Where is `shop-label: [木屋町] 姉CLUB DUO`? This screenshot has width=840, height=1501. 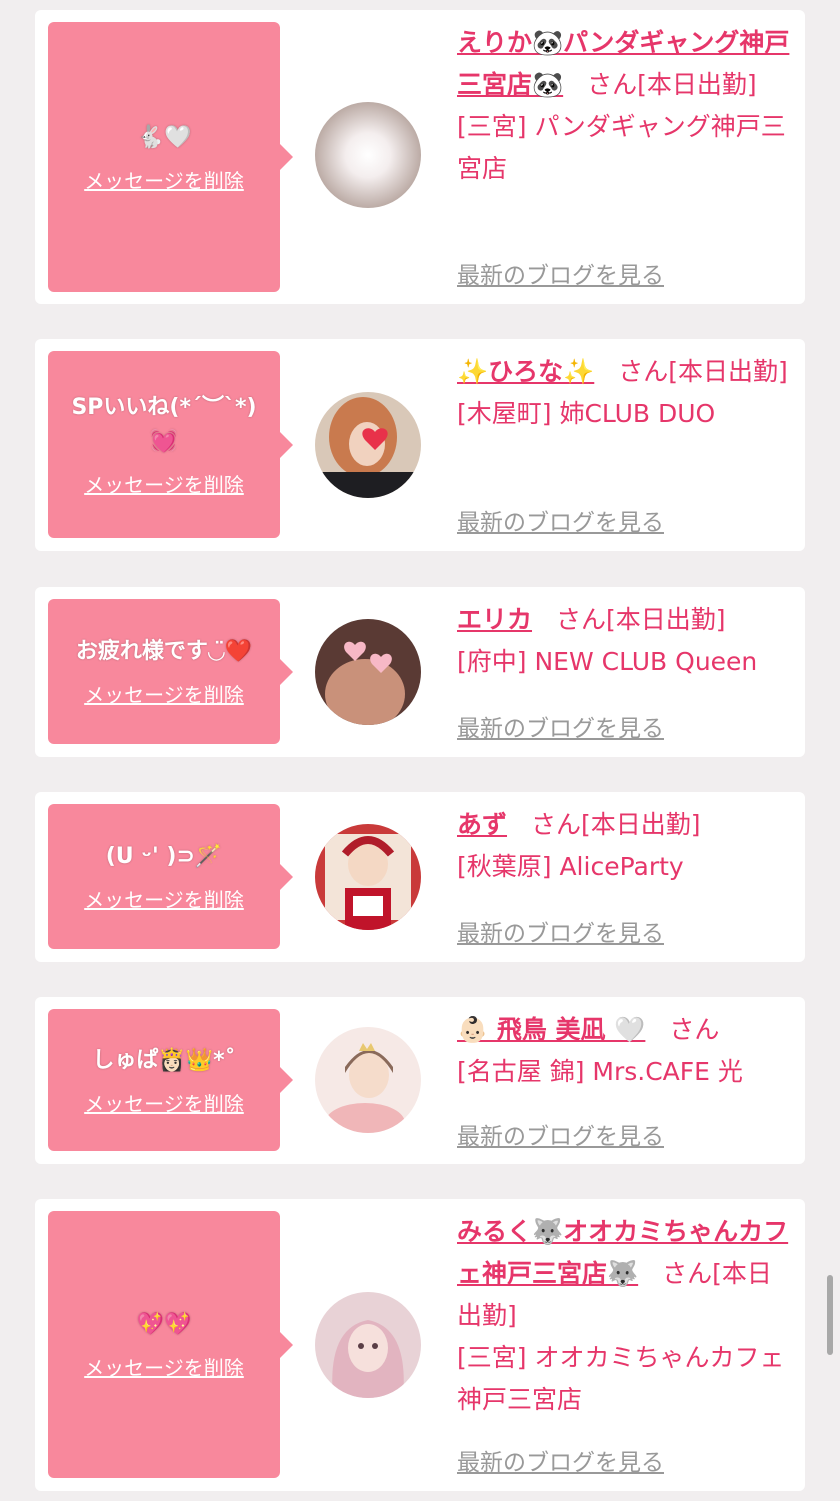
shop-label: [木屋町] 姉CLUB DUO is located at coordinates (586, 413).